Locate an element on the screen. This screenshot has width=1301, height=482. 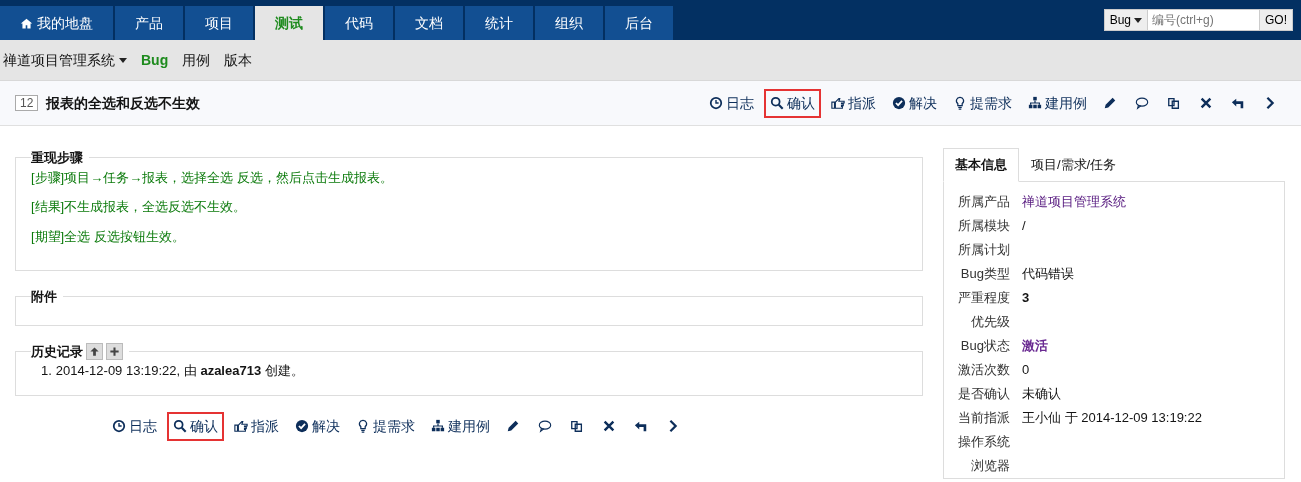
up-arrow-icon is located at coordinates (94, 351).